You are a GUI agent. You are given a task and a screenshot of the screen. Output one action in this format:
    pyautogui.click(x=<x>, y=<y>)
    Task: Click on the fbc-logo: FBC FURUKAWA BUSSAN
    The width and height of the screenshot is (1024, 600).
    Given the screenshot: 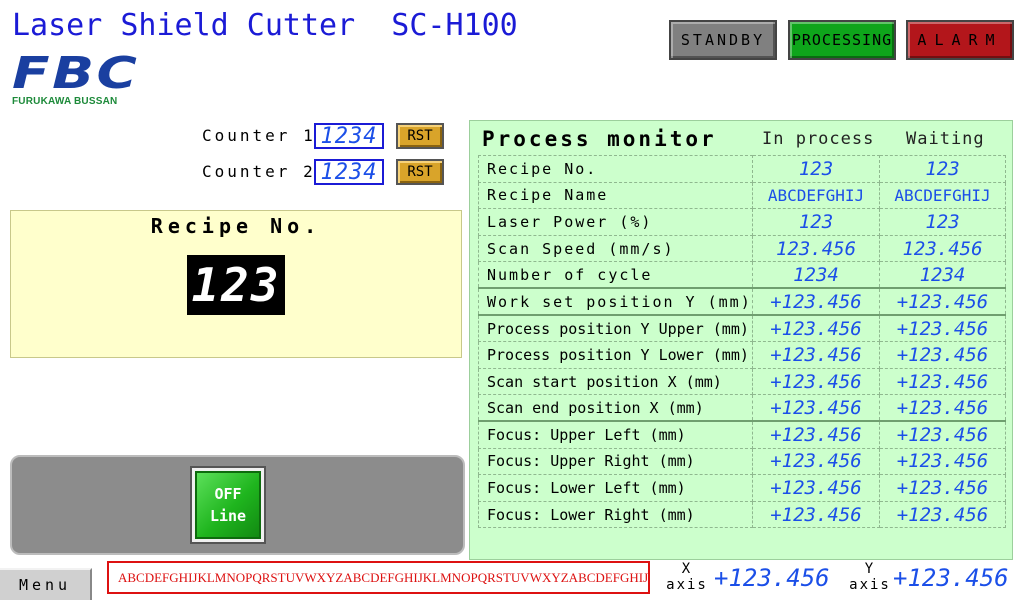 What is the action you would take?
    pyautogui.click(x=92, y=80)
    